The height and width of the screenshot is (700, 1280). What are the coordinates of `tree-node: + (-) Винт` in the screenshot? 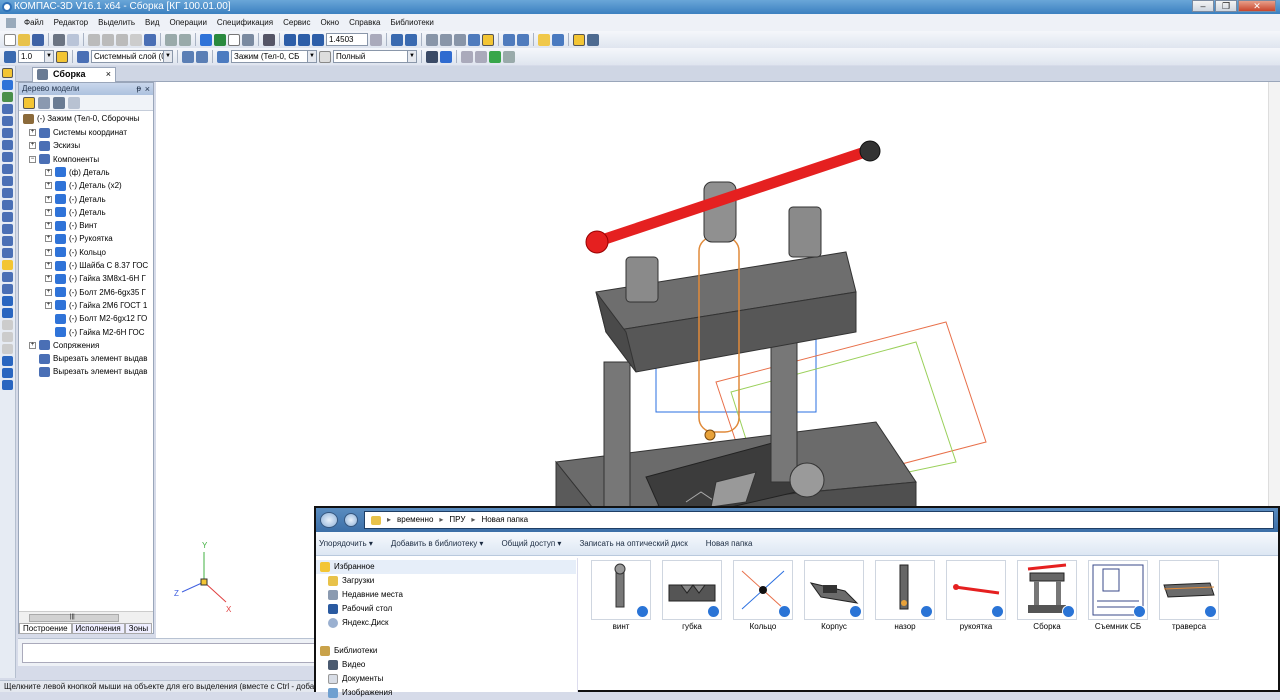 It's located at (71, 225).